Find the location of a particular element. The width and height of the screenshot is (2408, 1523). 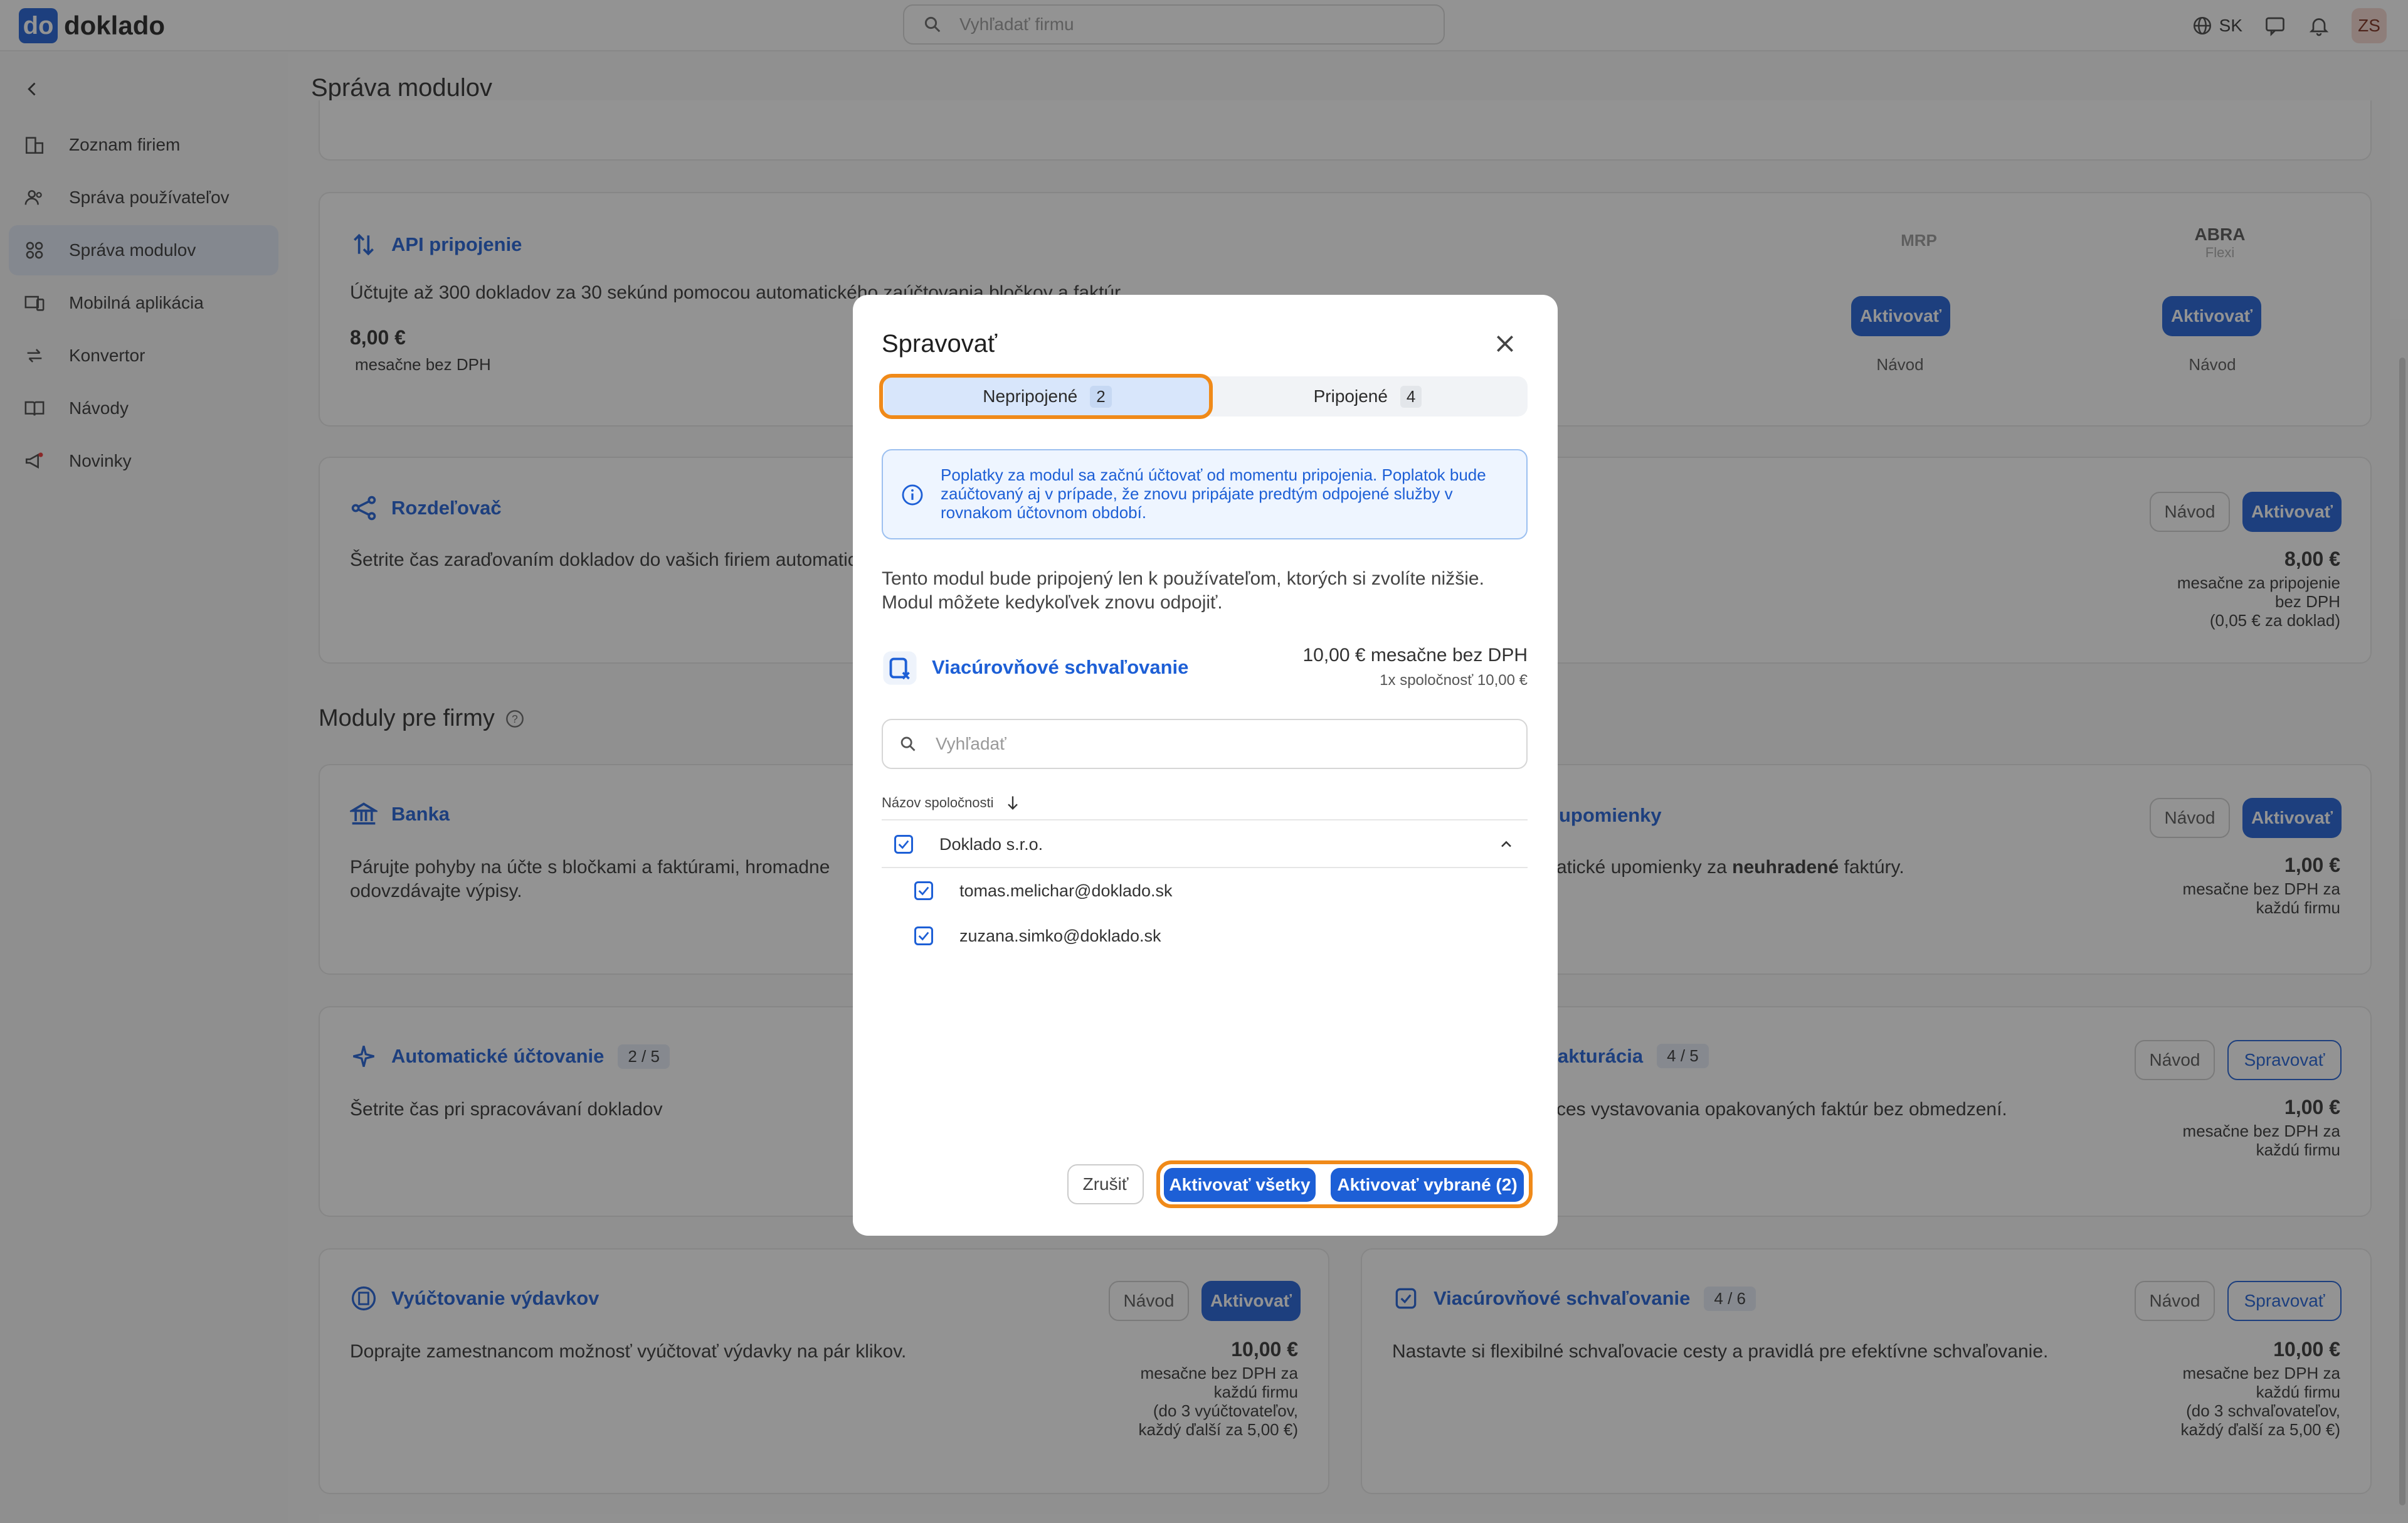

module-name: Viacúrovňové schvaľovanie is located at coordinates (1060, 667).